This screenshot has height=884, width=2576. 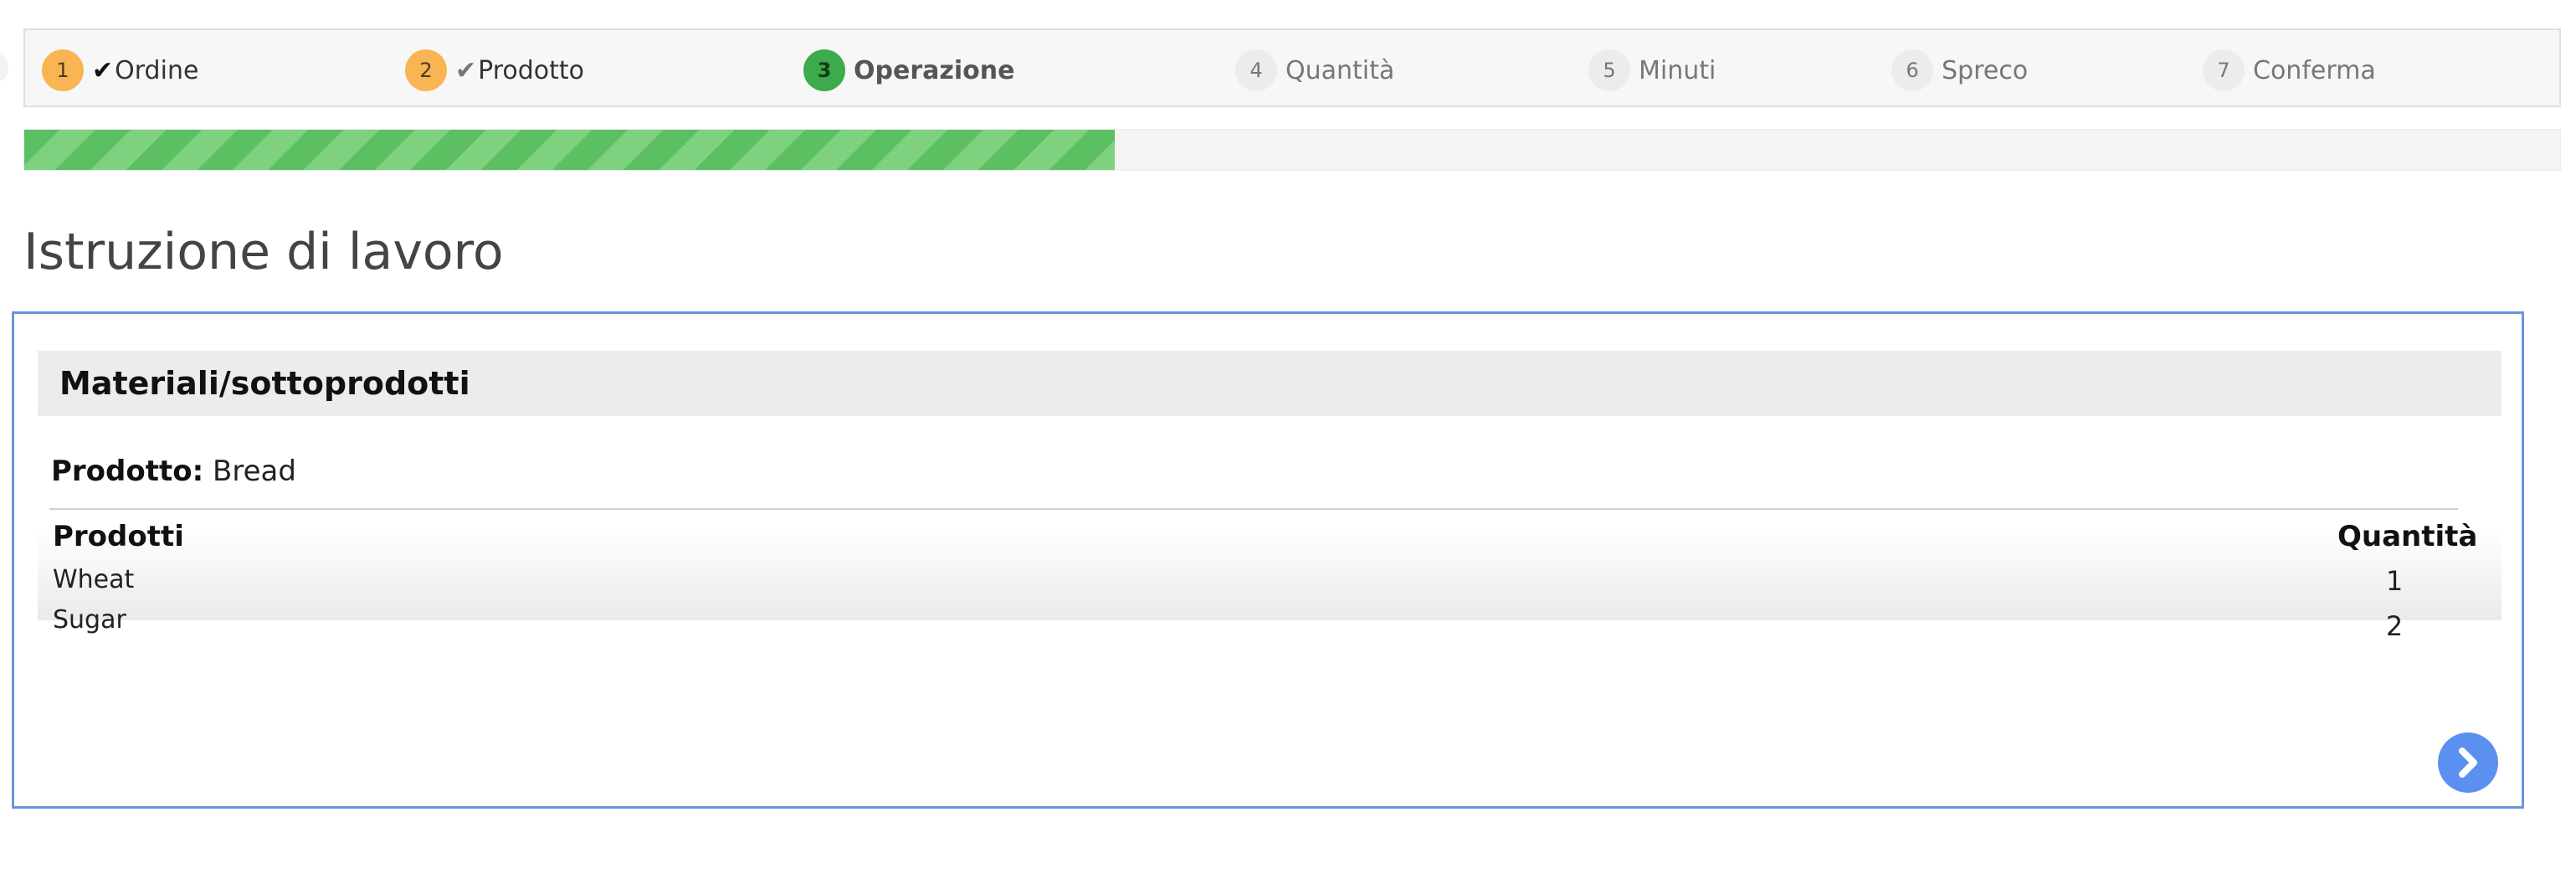 I want to click on material-qty: 2, so click(x=2394, y=626).